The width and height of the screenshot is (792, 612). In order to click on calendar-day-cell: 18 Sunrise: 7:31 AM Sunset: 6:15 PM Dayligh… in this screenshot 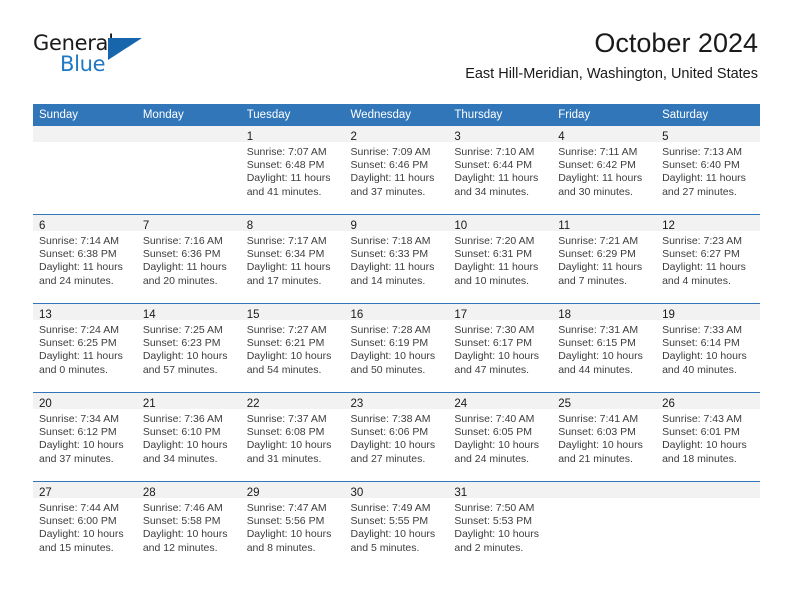, I will do `click(604, 348)`.